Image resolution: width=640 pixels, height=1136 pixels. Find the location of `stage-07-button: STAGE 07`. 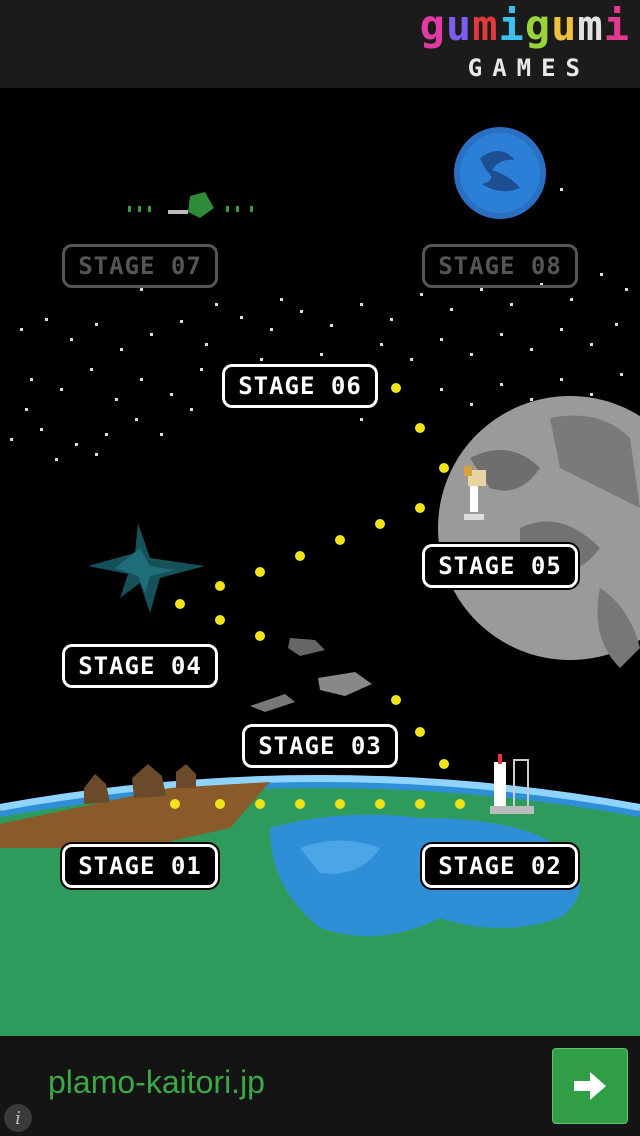

stage-07-button: STAGE 07 is located at coordinates (140, 266).